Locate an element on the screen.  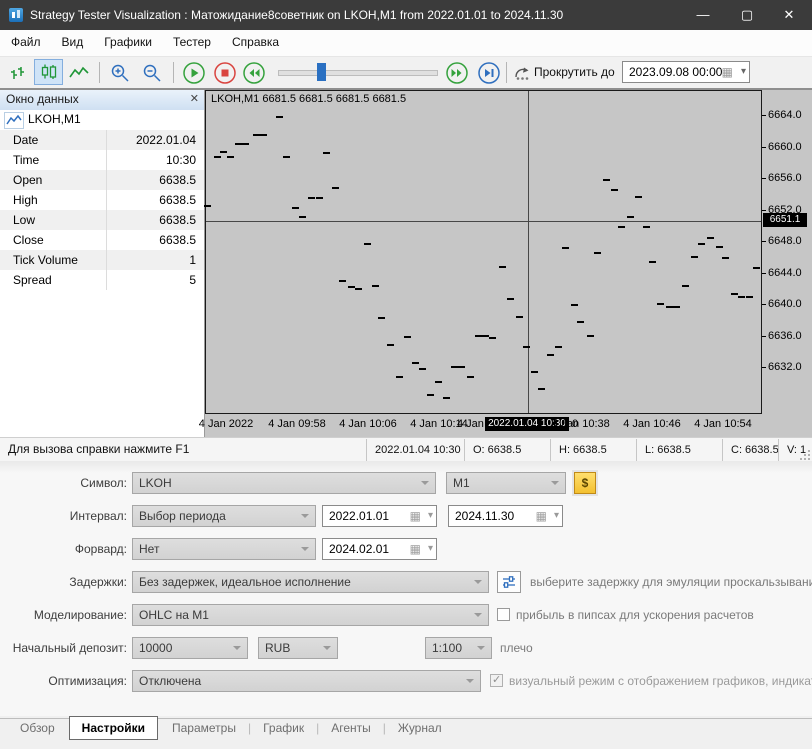
optimization-select: Отключена is located at coordinates (306, 681).